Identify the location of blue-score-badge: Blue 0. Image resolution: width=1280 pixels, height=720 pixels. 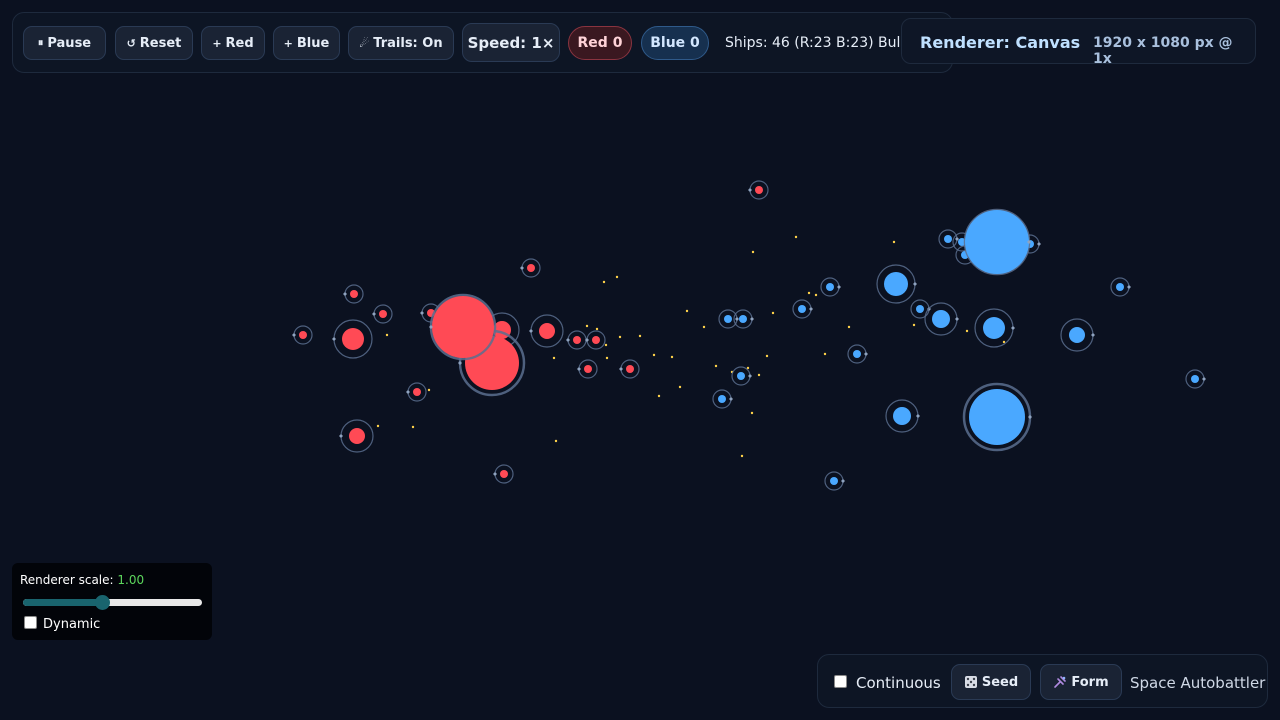
(675, 43).